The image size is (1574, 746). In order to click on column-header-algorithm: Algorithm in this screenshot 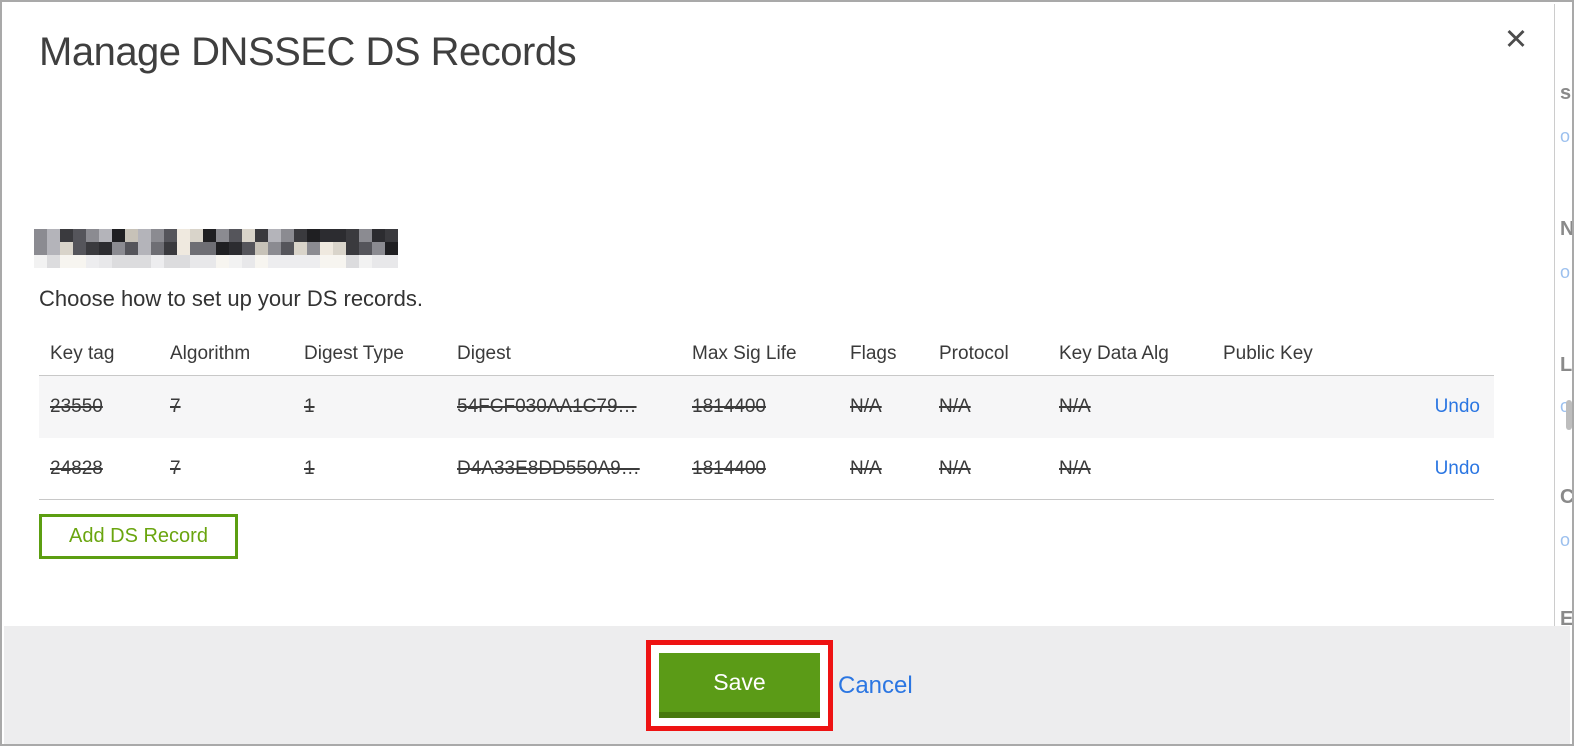, I will do `click(210, 353)`.